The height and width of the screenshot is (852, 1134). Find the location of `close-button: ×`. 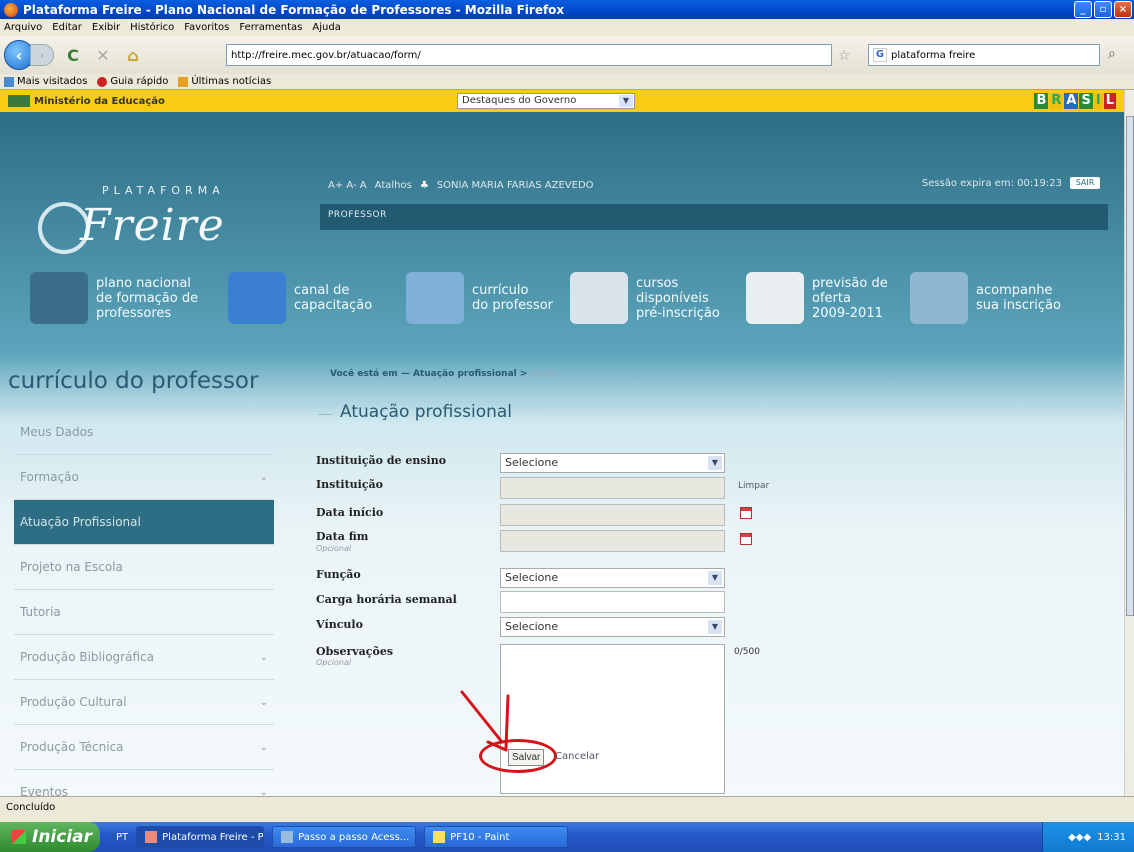

close-button: × is located at coordinates (1123, 9).